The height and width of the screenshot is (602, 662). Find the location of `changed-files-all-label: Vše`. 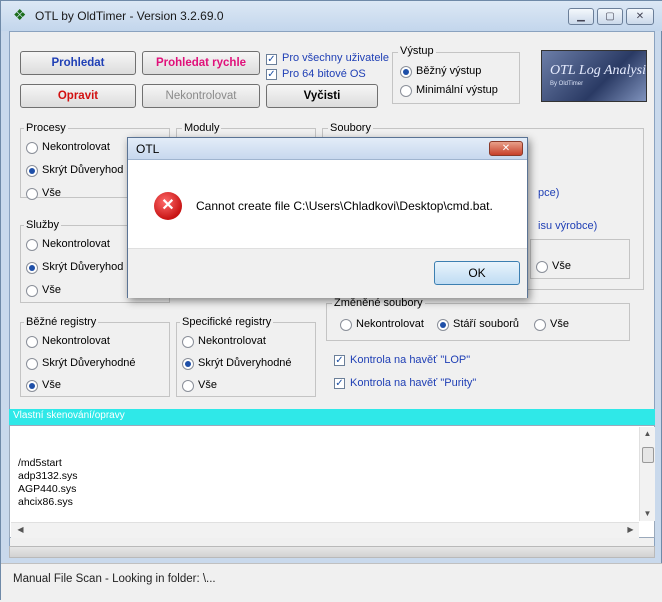

changed-files-all-label: Vše is located at coordinates (559, 324).